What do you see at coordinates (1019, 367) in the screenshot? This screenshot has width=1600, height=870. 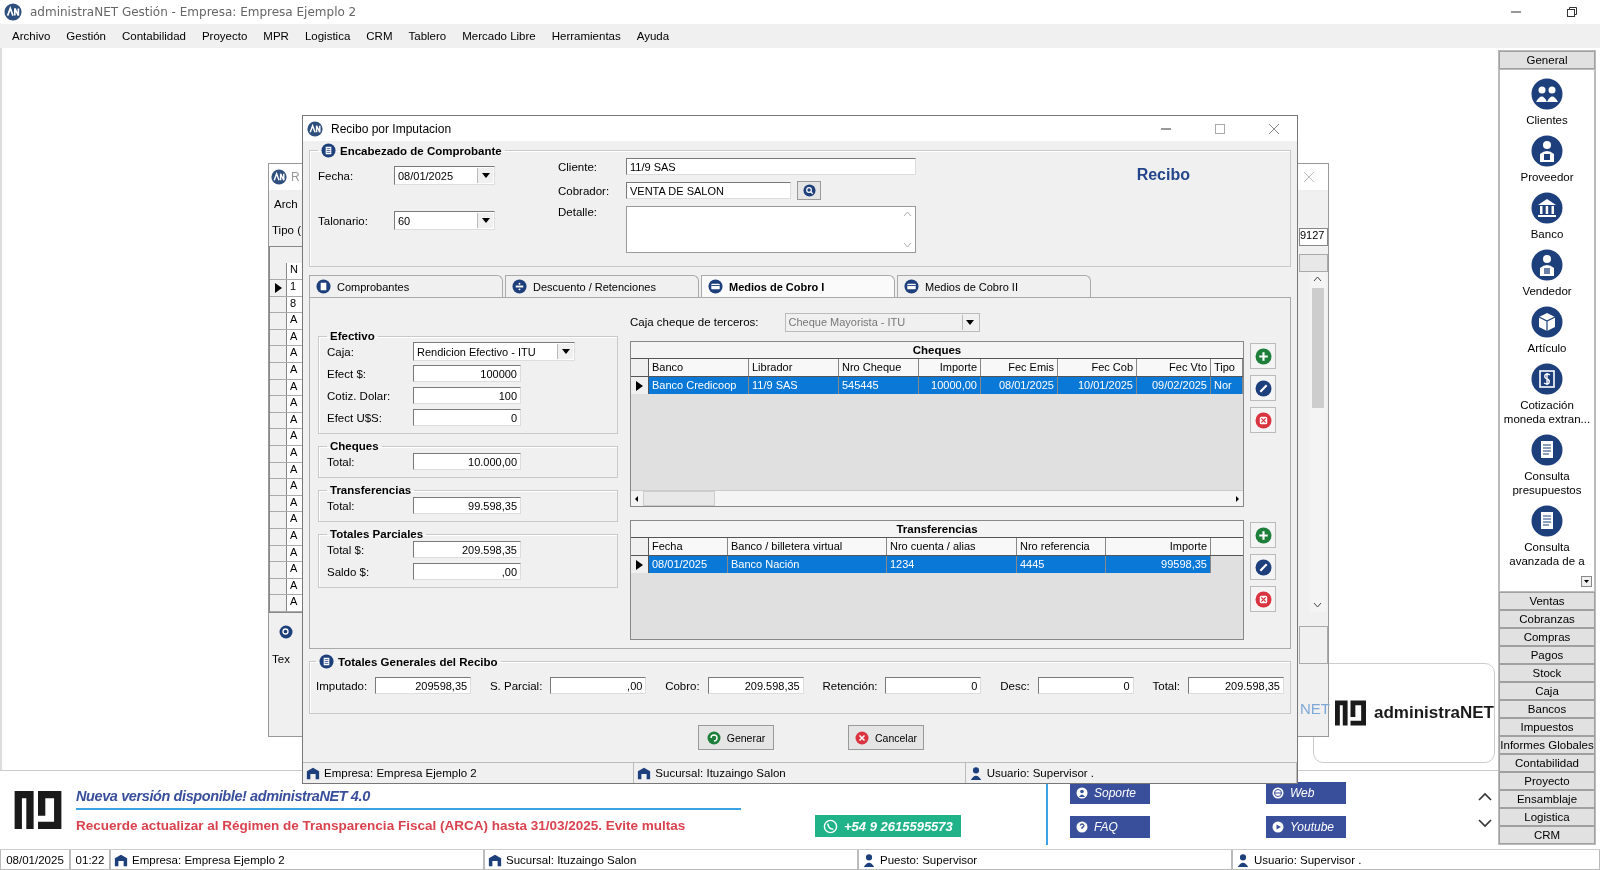 I see `column-header: Fec Emis` at bounding box center [1019, 367].